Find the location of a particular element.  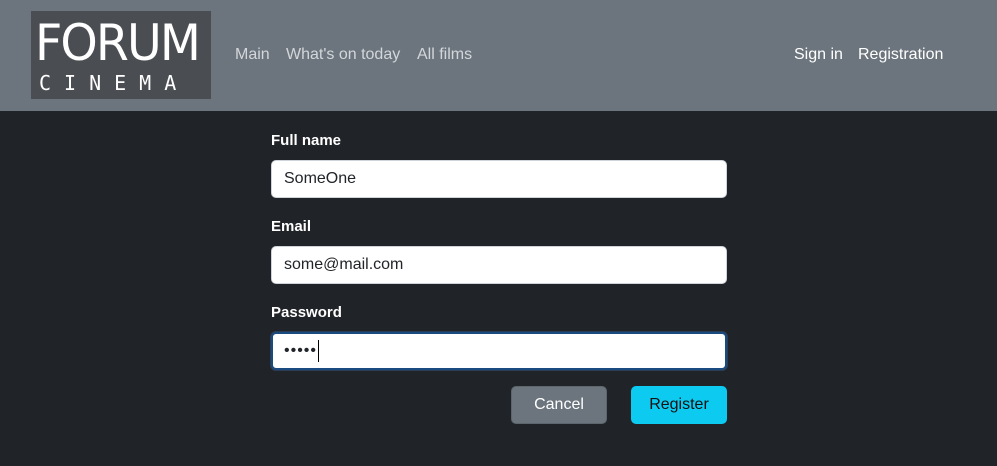

password-value: ••••• is located at coordinates (301, 350).